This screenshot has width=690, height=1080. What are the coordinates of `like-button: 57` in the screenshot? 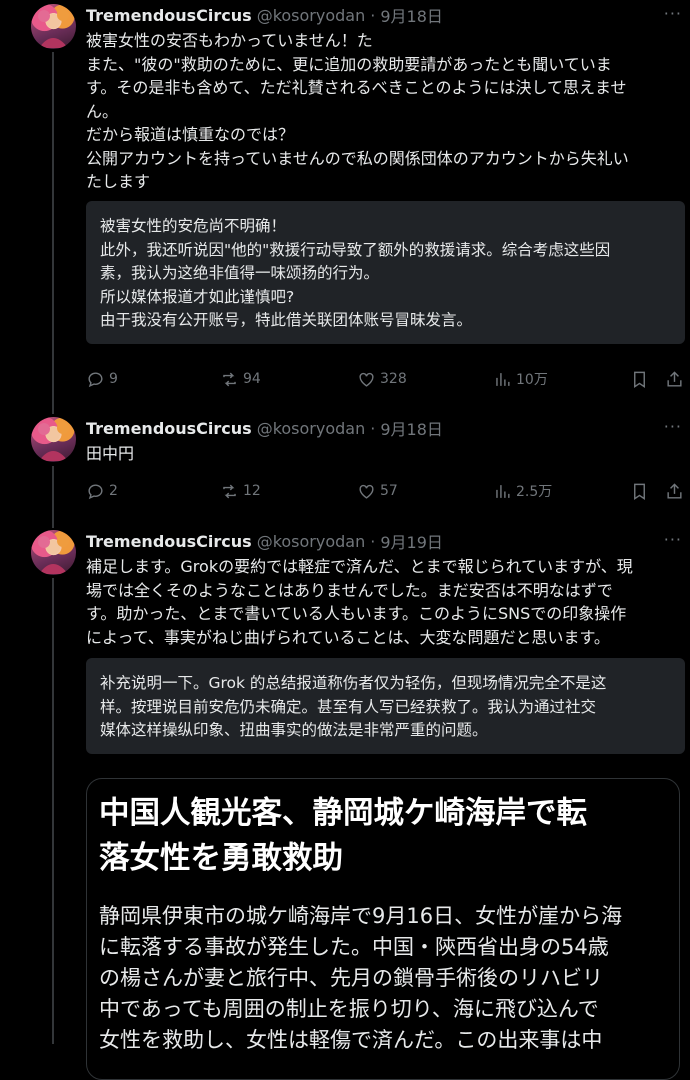 It's located at (377, 491).